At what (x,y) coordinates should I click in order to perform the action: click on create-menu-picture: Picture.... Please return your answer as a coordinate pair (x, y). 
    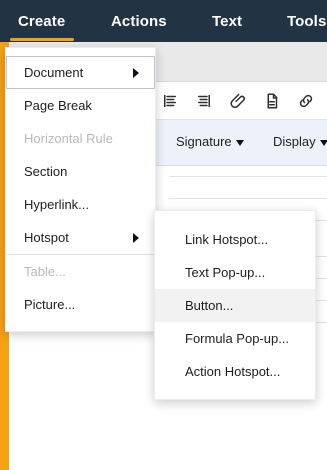
    Looking at the image, I should click on (80, 304).